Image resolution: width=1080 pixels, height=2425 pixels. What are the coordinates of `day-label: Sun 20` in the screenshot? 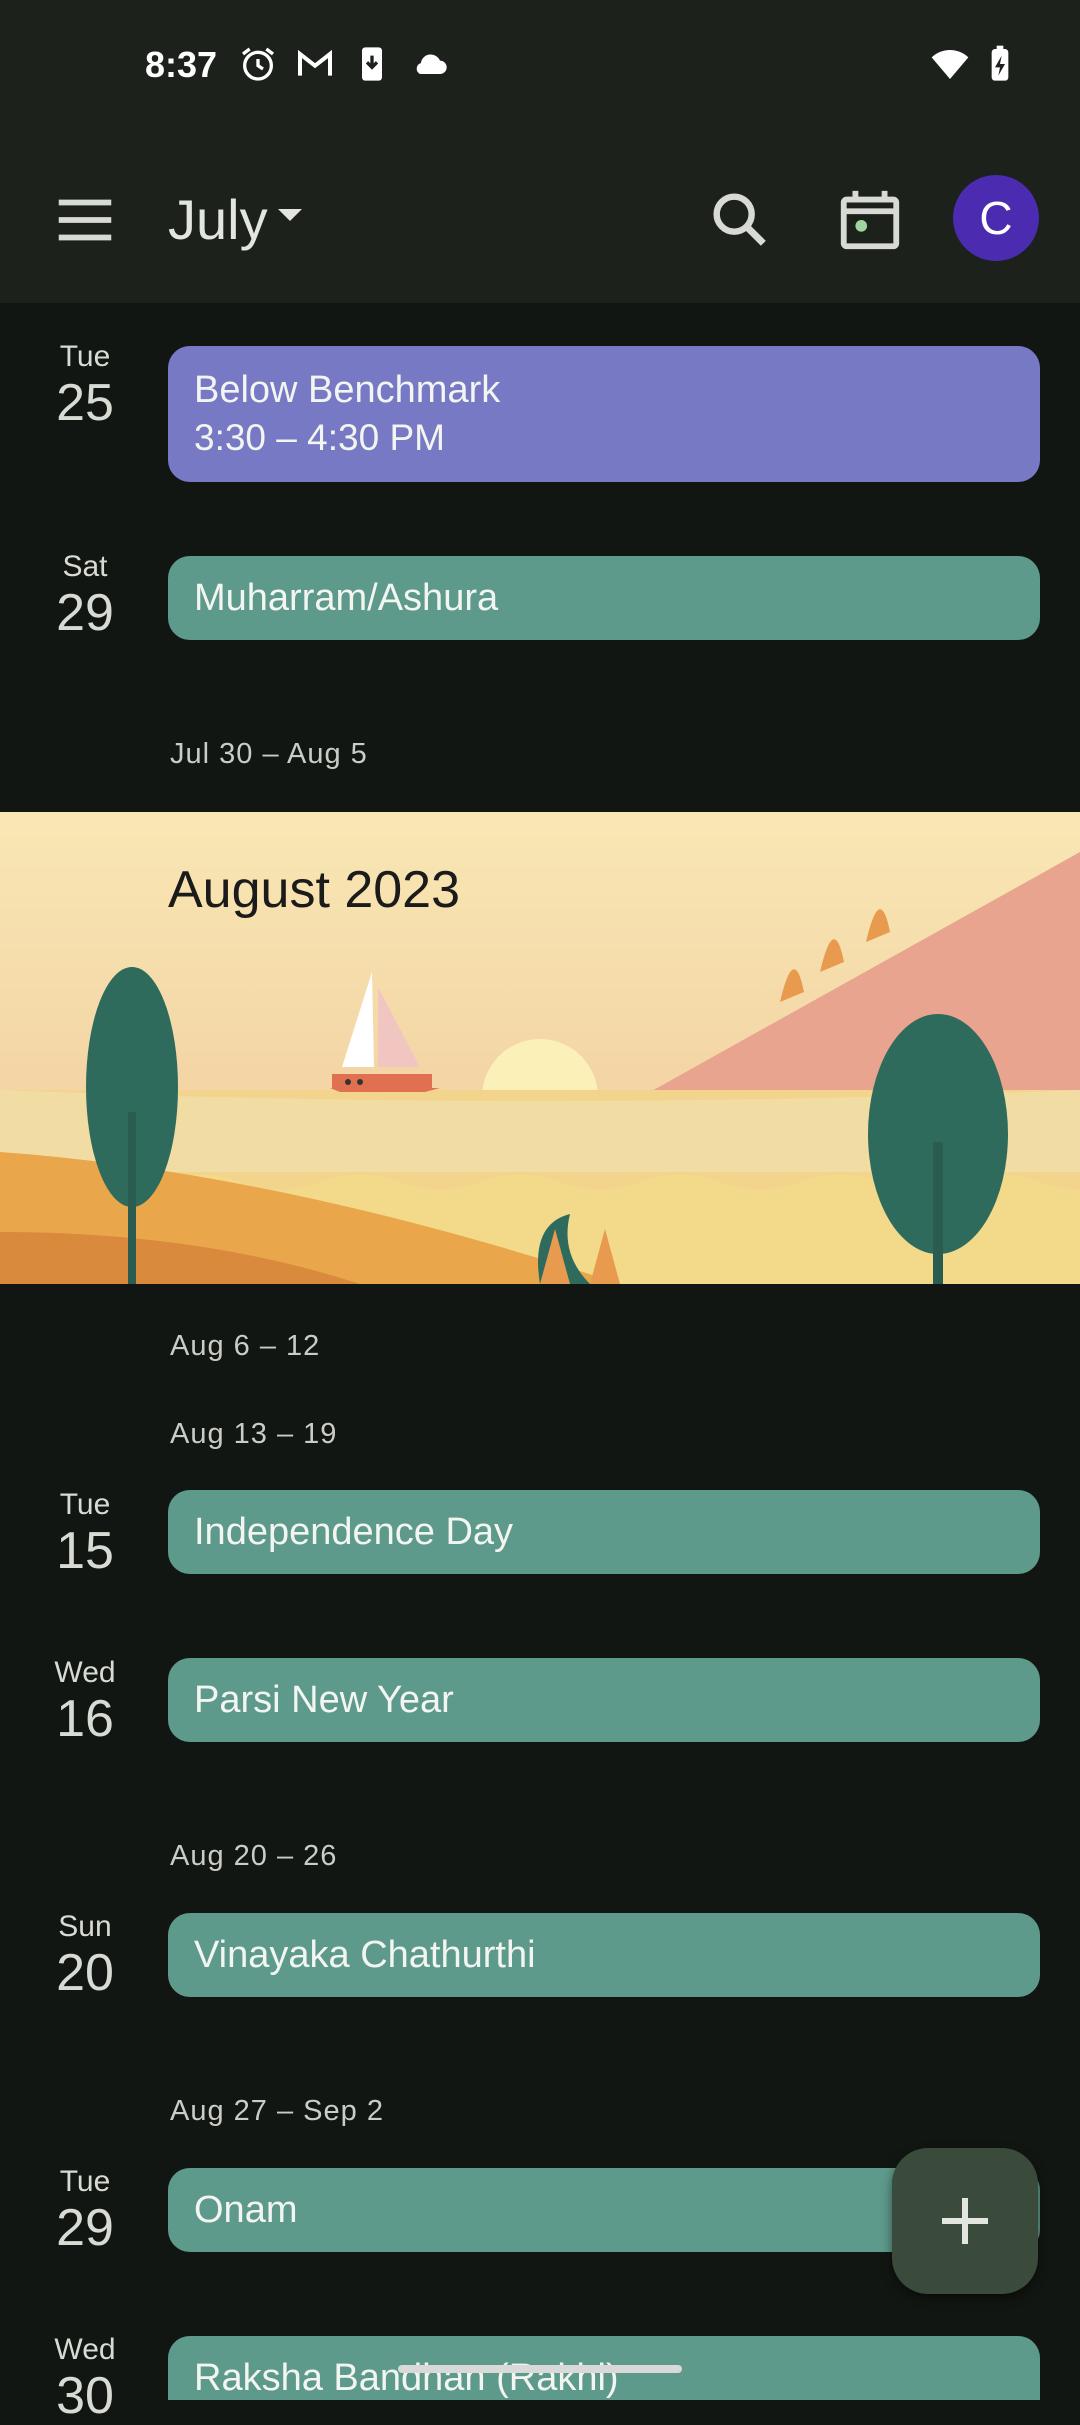 It's located at (85, 1956).